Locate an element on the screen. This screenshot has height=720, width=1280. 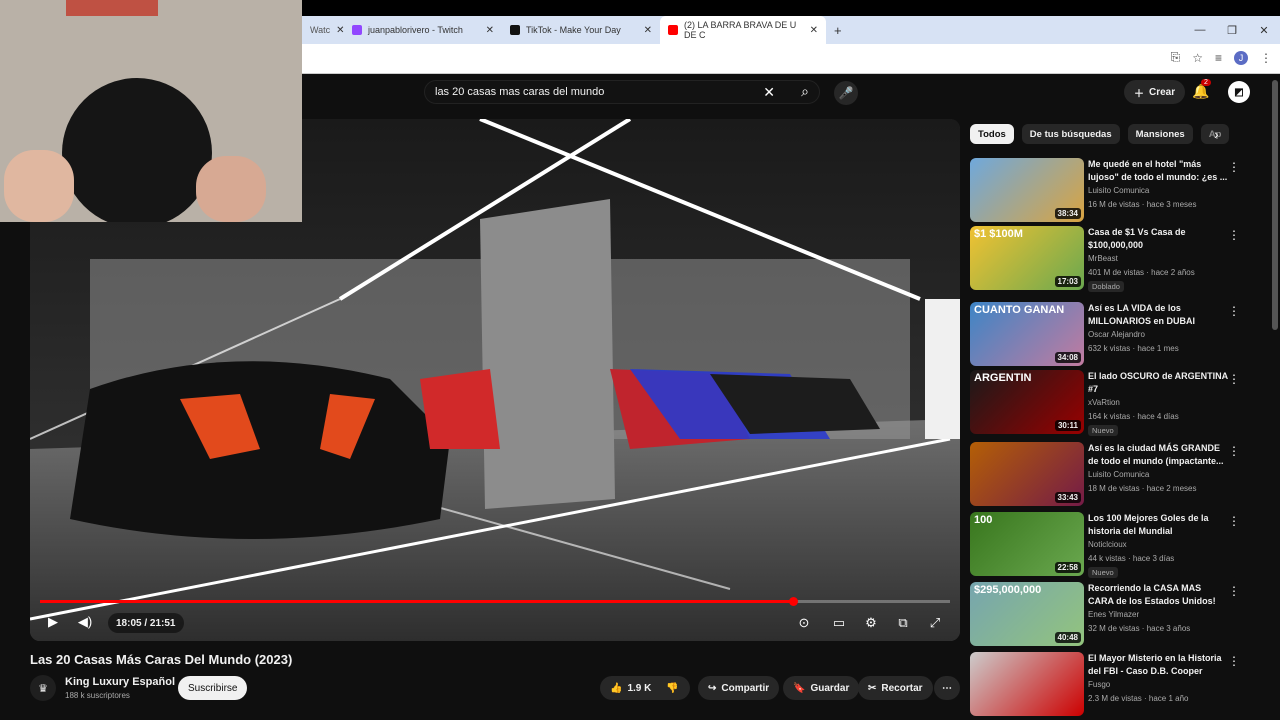
recommendation-channel: xVaRtion is located at coordinates (1104, 402).